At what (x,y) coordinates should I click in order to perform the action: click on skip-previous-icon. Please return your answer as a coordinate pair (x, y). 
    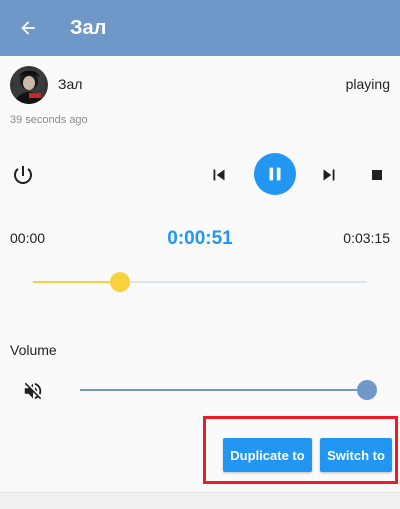
    Looking at the image, I should click on (219, 175).